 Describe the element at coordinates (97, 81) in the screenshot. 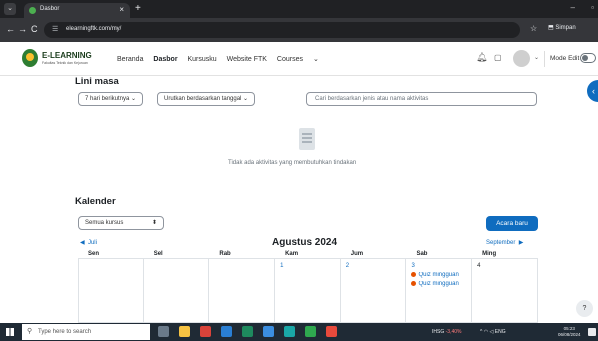

I see `timeline-heading: Lini masa` at that location.